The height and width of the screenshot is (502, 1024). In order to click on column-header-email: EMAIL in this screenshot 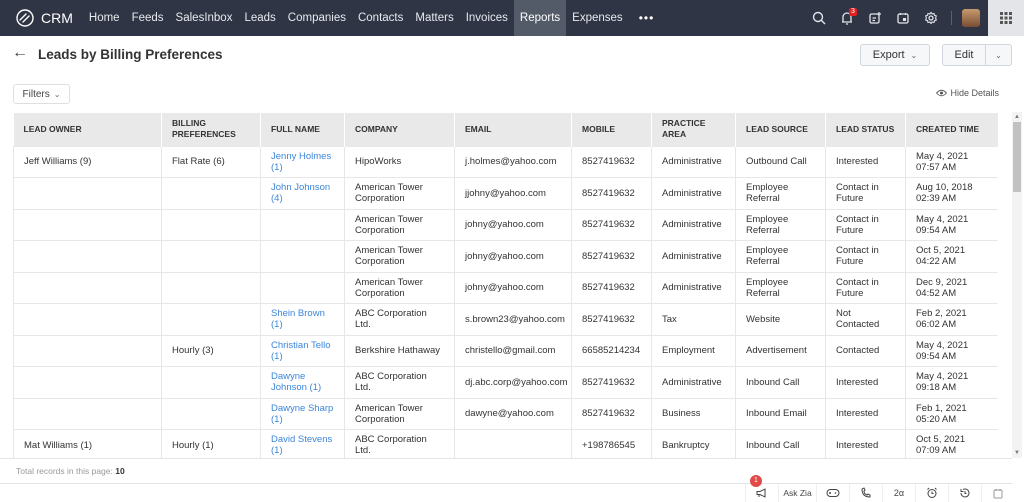, I will do `click(513, 129)`.